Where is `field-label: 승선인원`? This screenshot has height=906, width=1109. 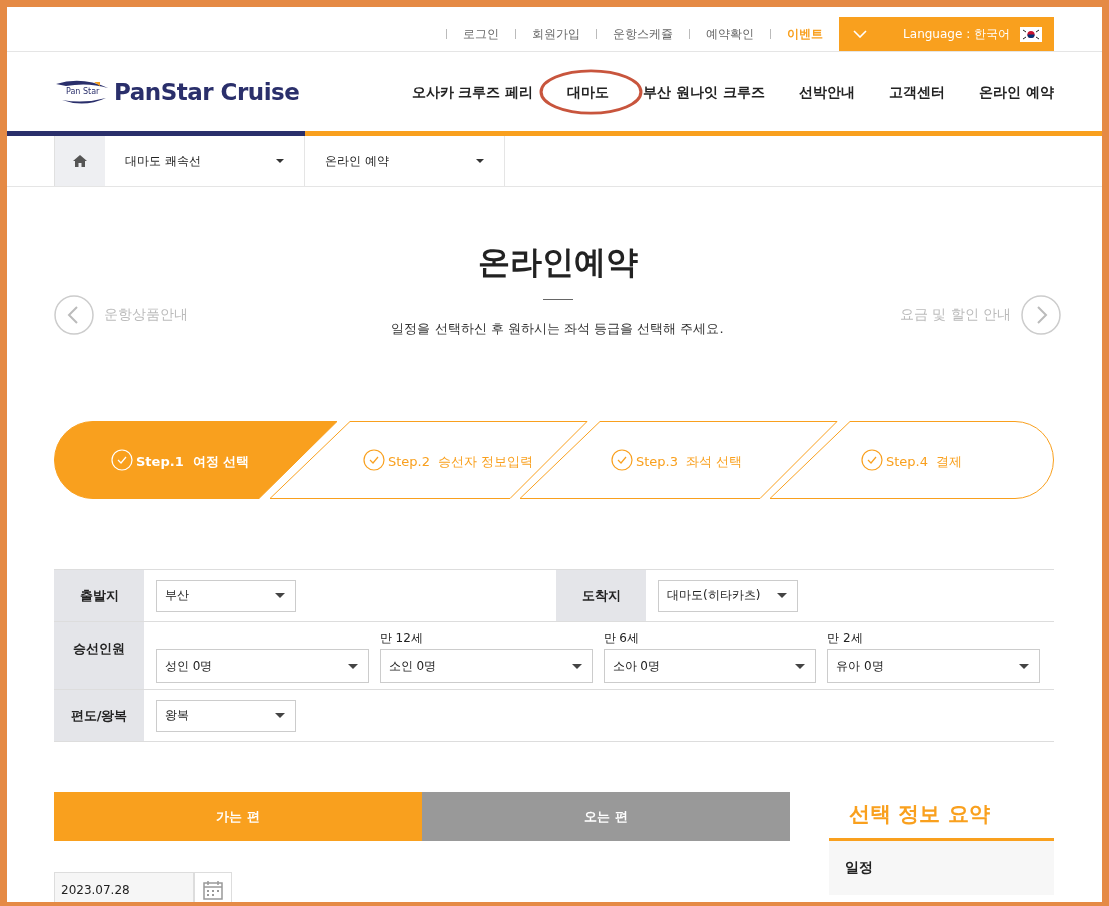
field-label: 승선인원 is located at coordinates (99, 655).